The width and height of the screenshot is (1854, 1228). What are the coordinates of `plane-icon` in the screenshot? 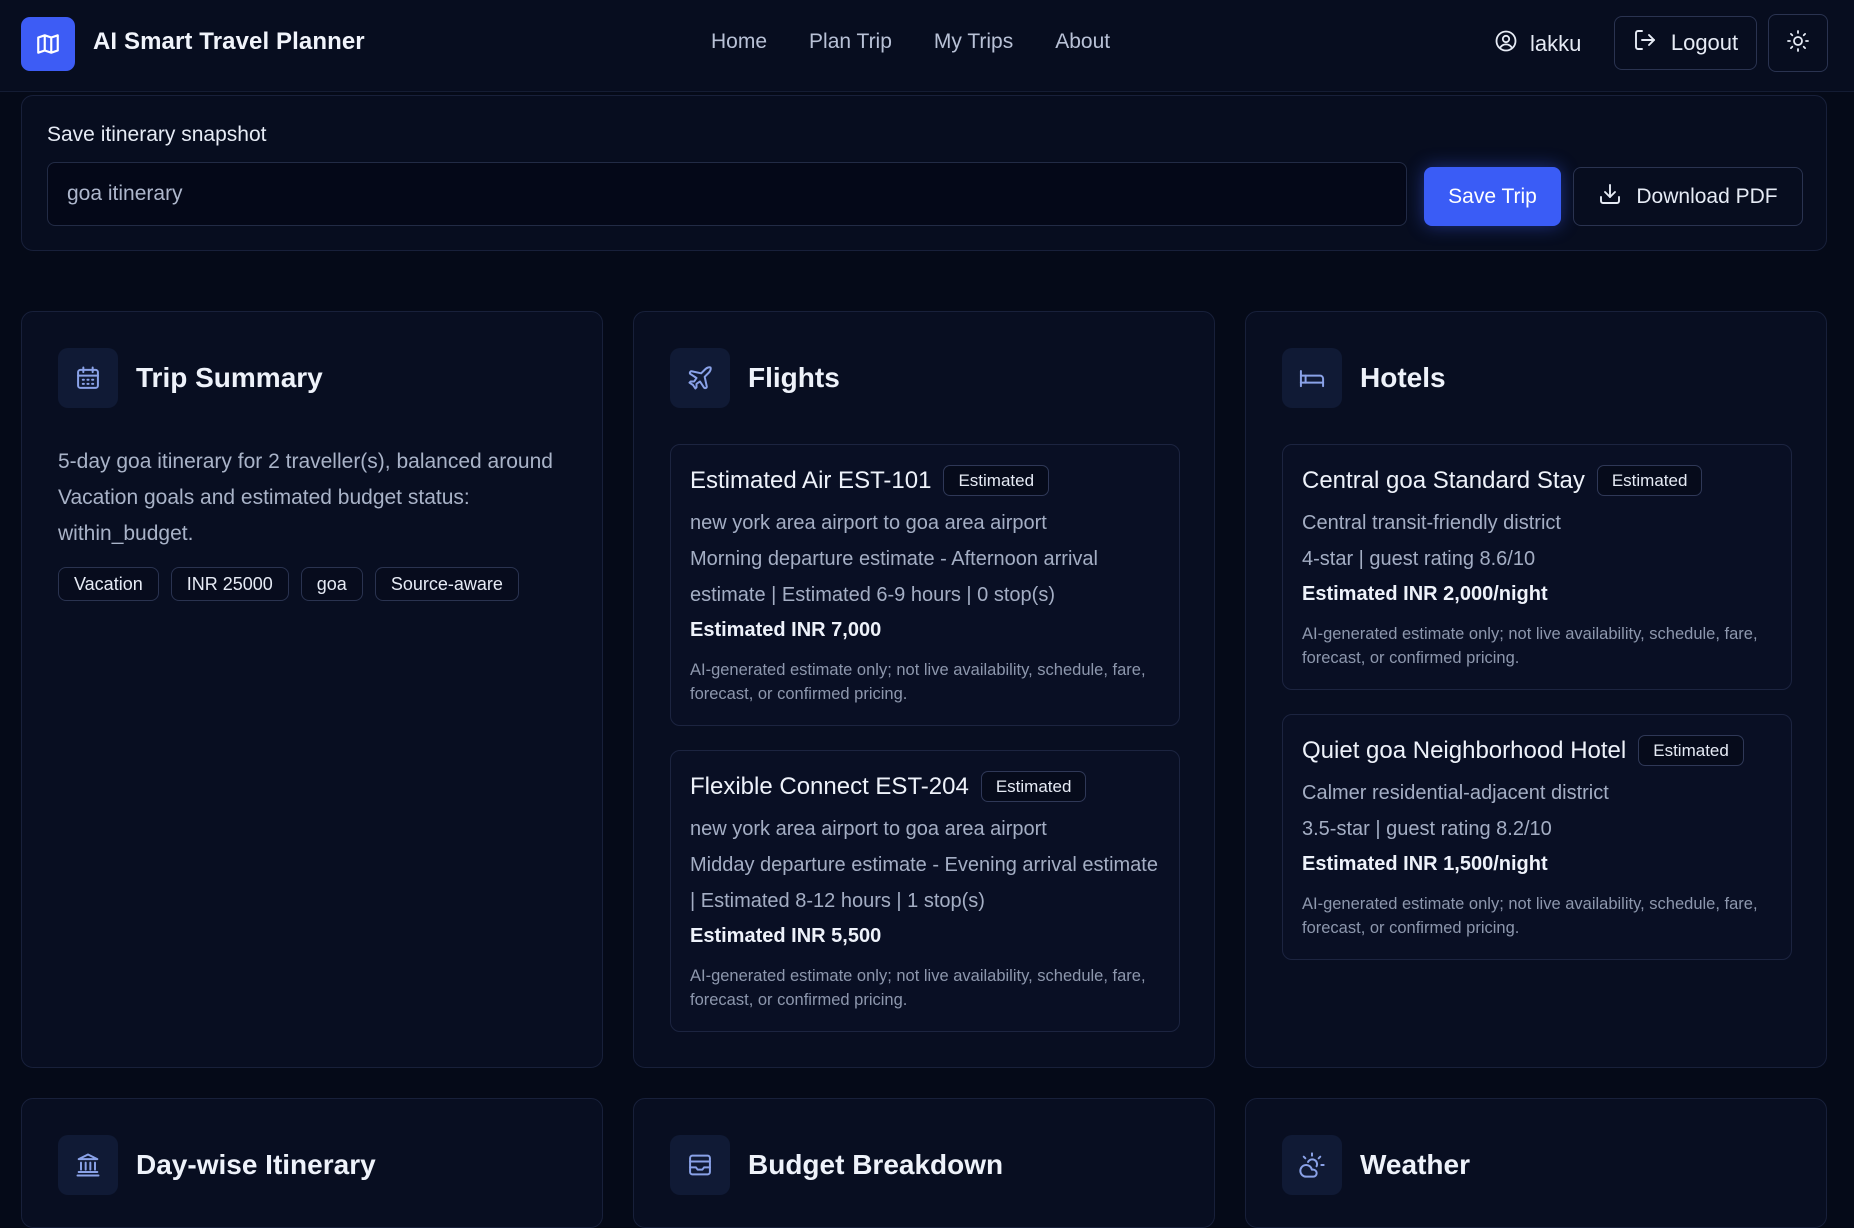 It's located at (700, 378).